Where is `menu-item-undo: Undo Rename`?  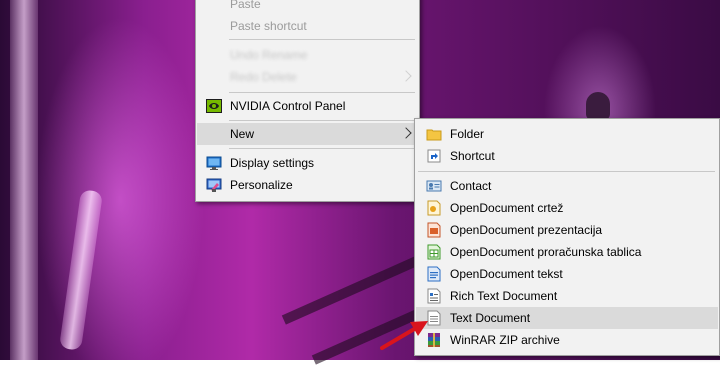
menu-item-undo: Undo Rename is located at coordinates (307, 55).